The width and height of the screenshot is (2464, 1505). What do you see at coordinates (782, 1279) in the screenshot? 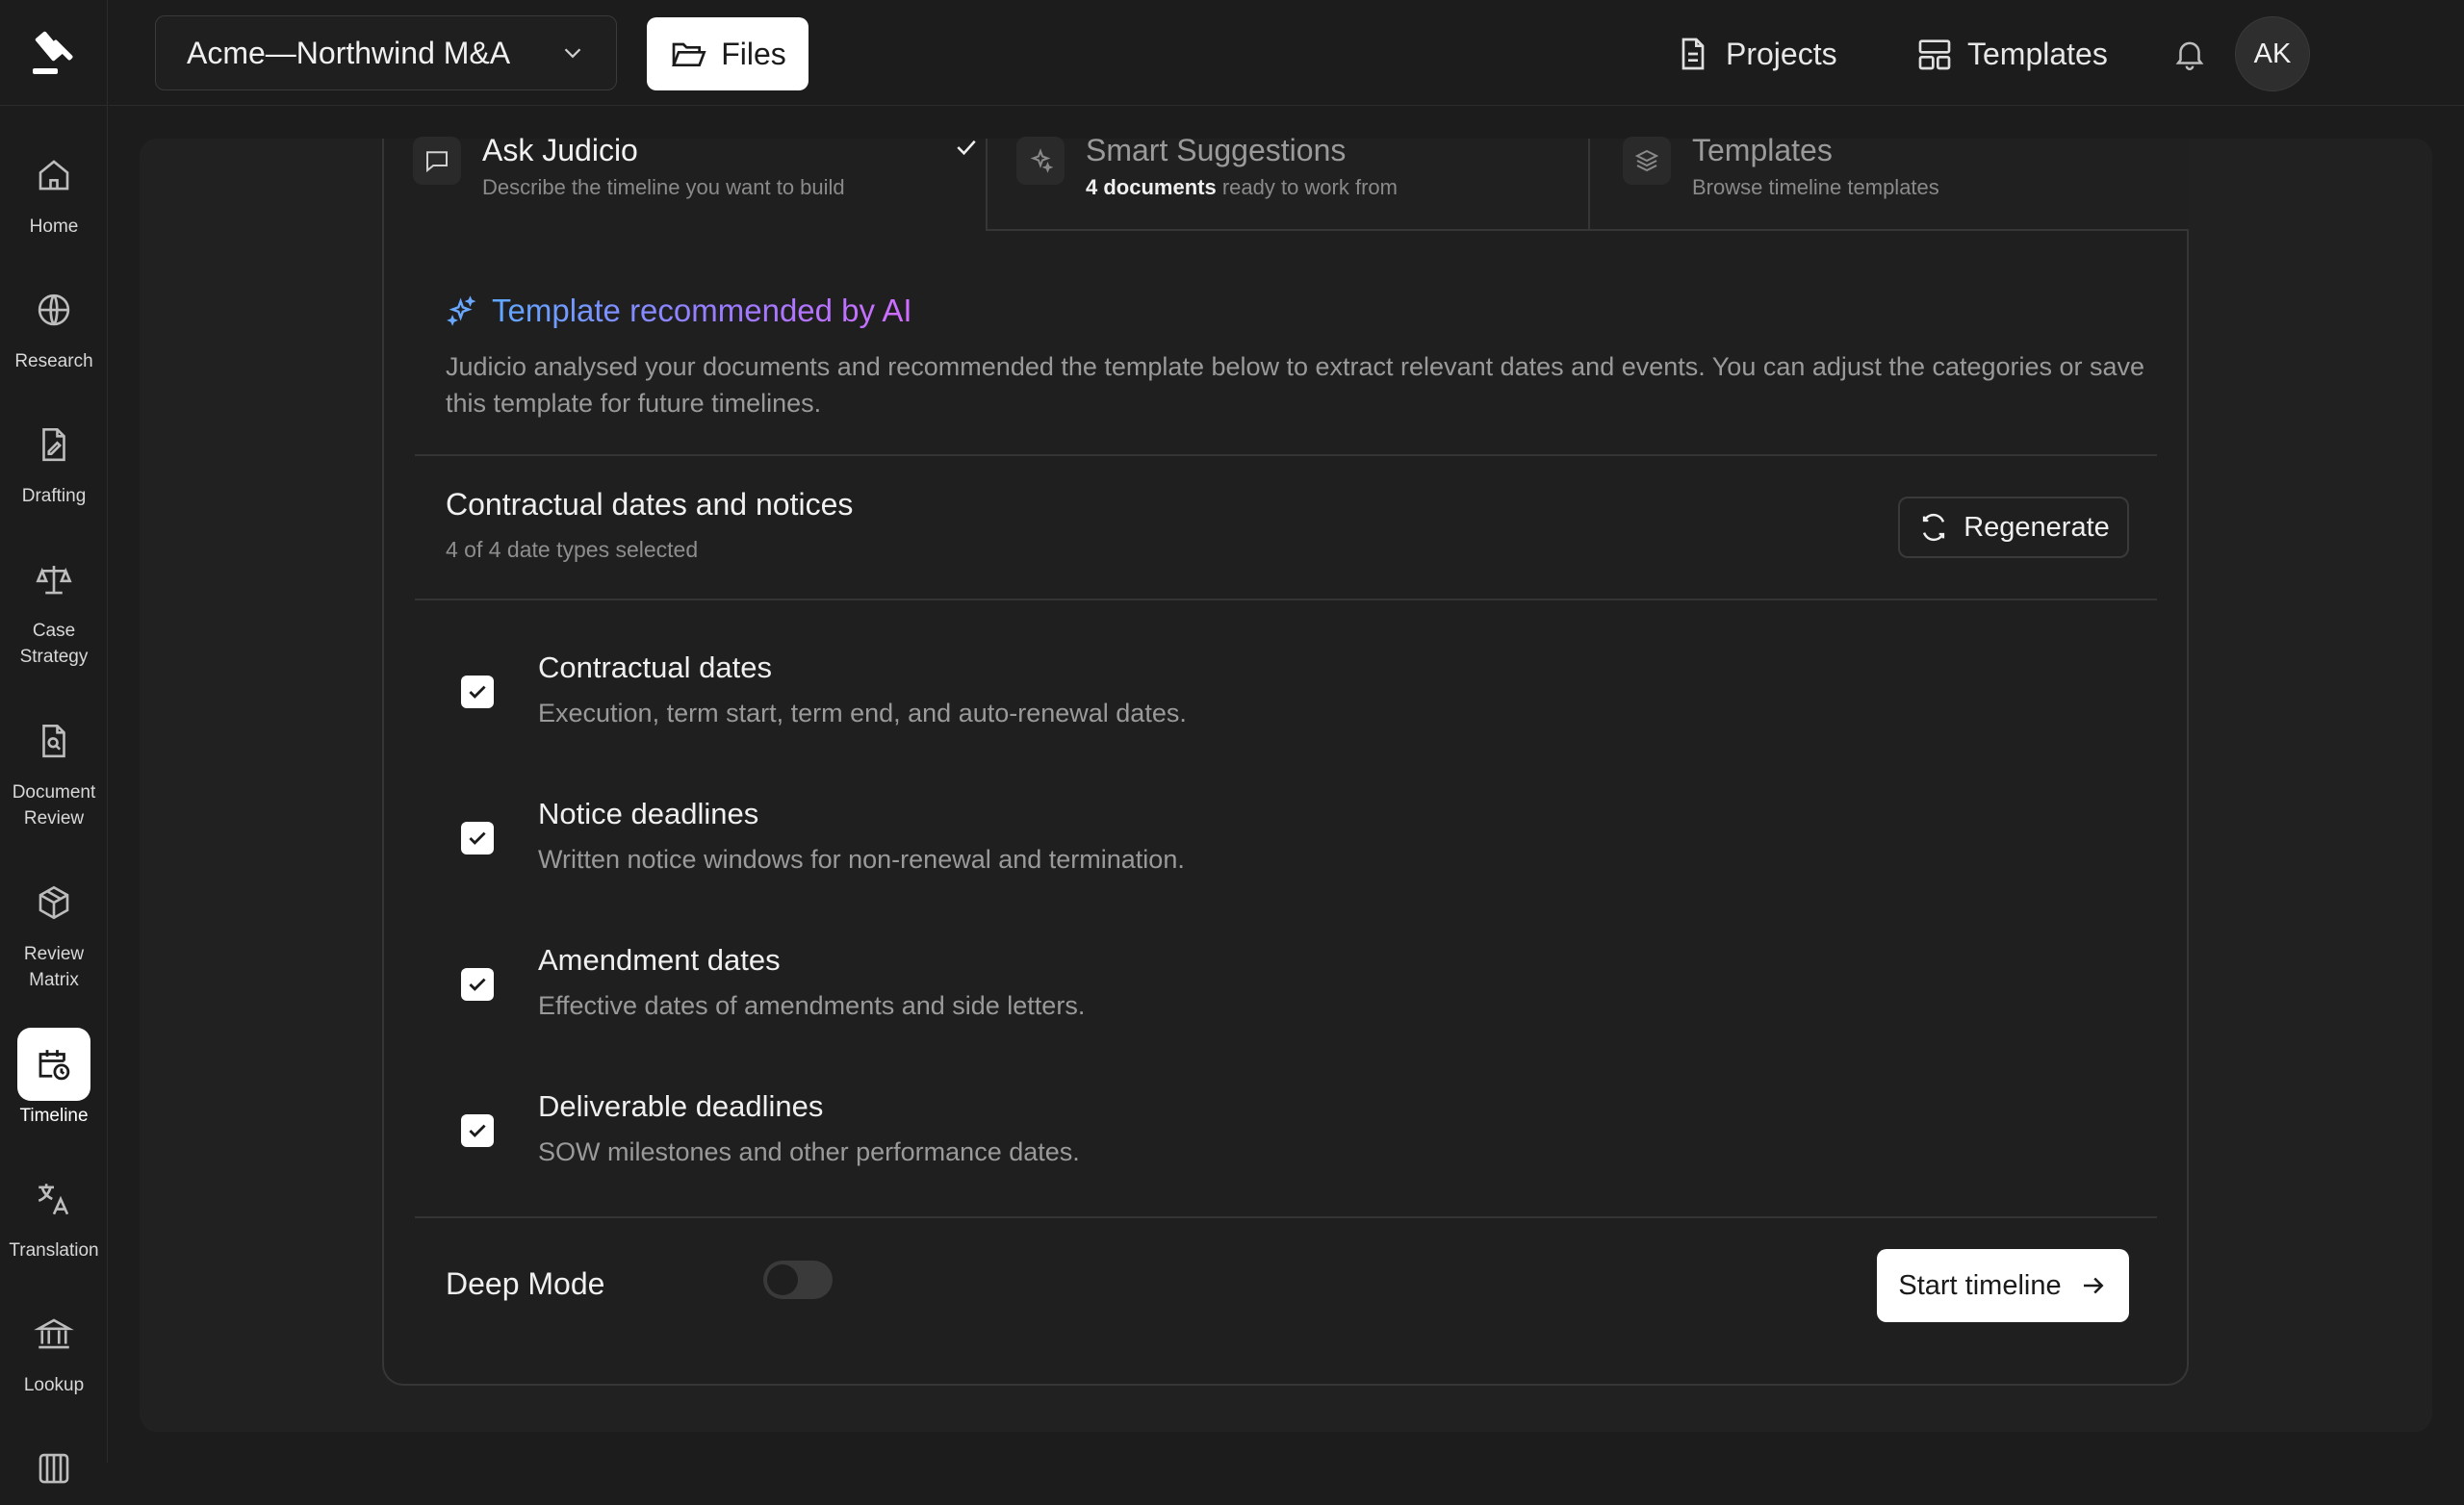
I see `toggle-knob` at bounding box center [782, 1279].